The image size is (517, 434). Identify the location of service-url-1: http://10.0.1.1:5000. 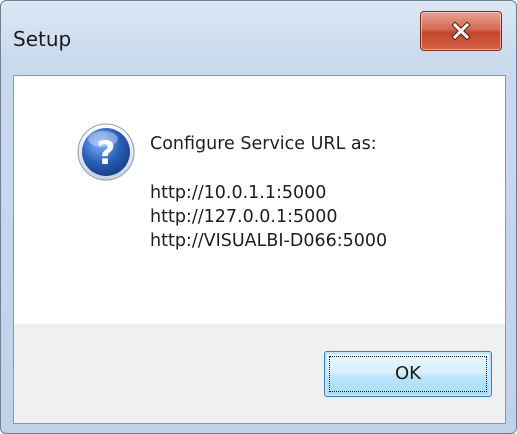
(238, 193).